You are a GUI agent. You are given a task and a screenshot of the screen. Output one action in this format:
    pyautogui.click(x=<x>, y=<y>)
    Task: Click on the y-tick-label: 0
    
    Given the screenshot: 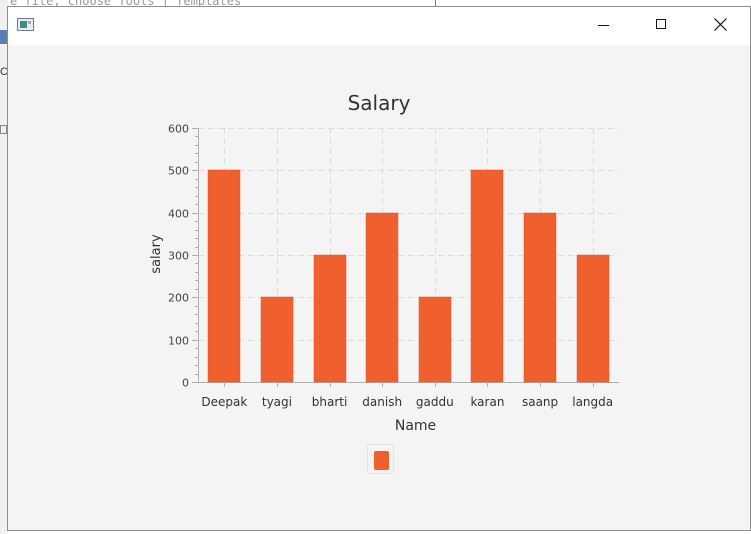 What is the action you would take?
    pyautogui.click(x=185, y=383)
    